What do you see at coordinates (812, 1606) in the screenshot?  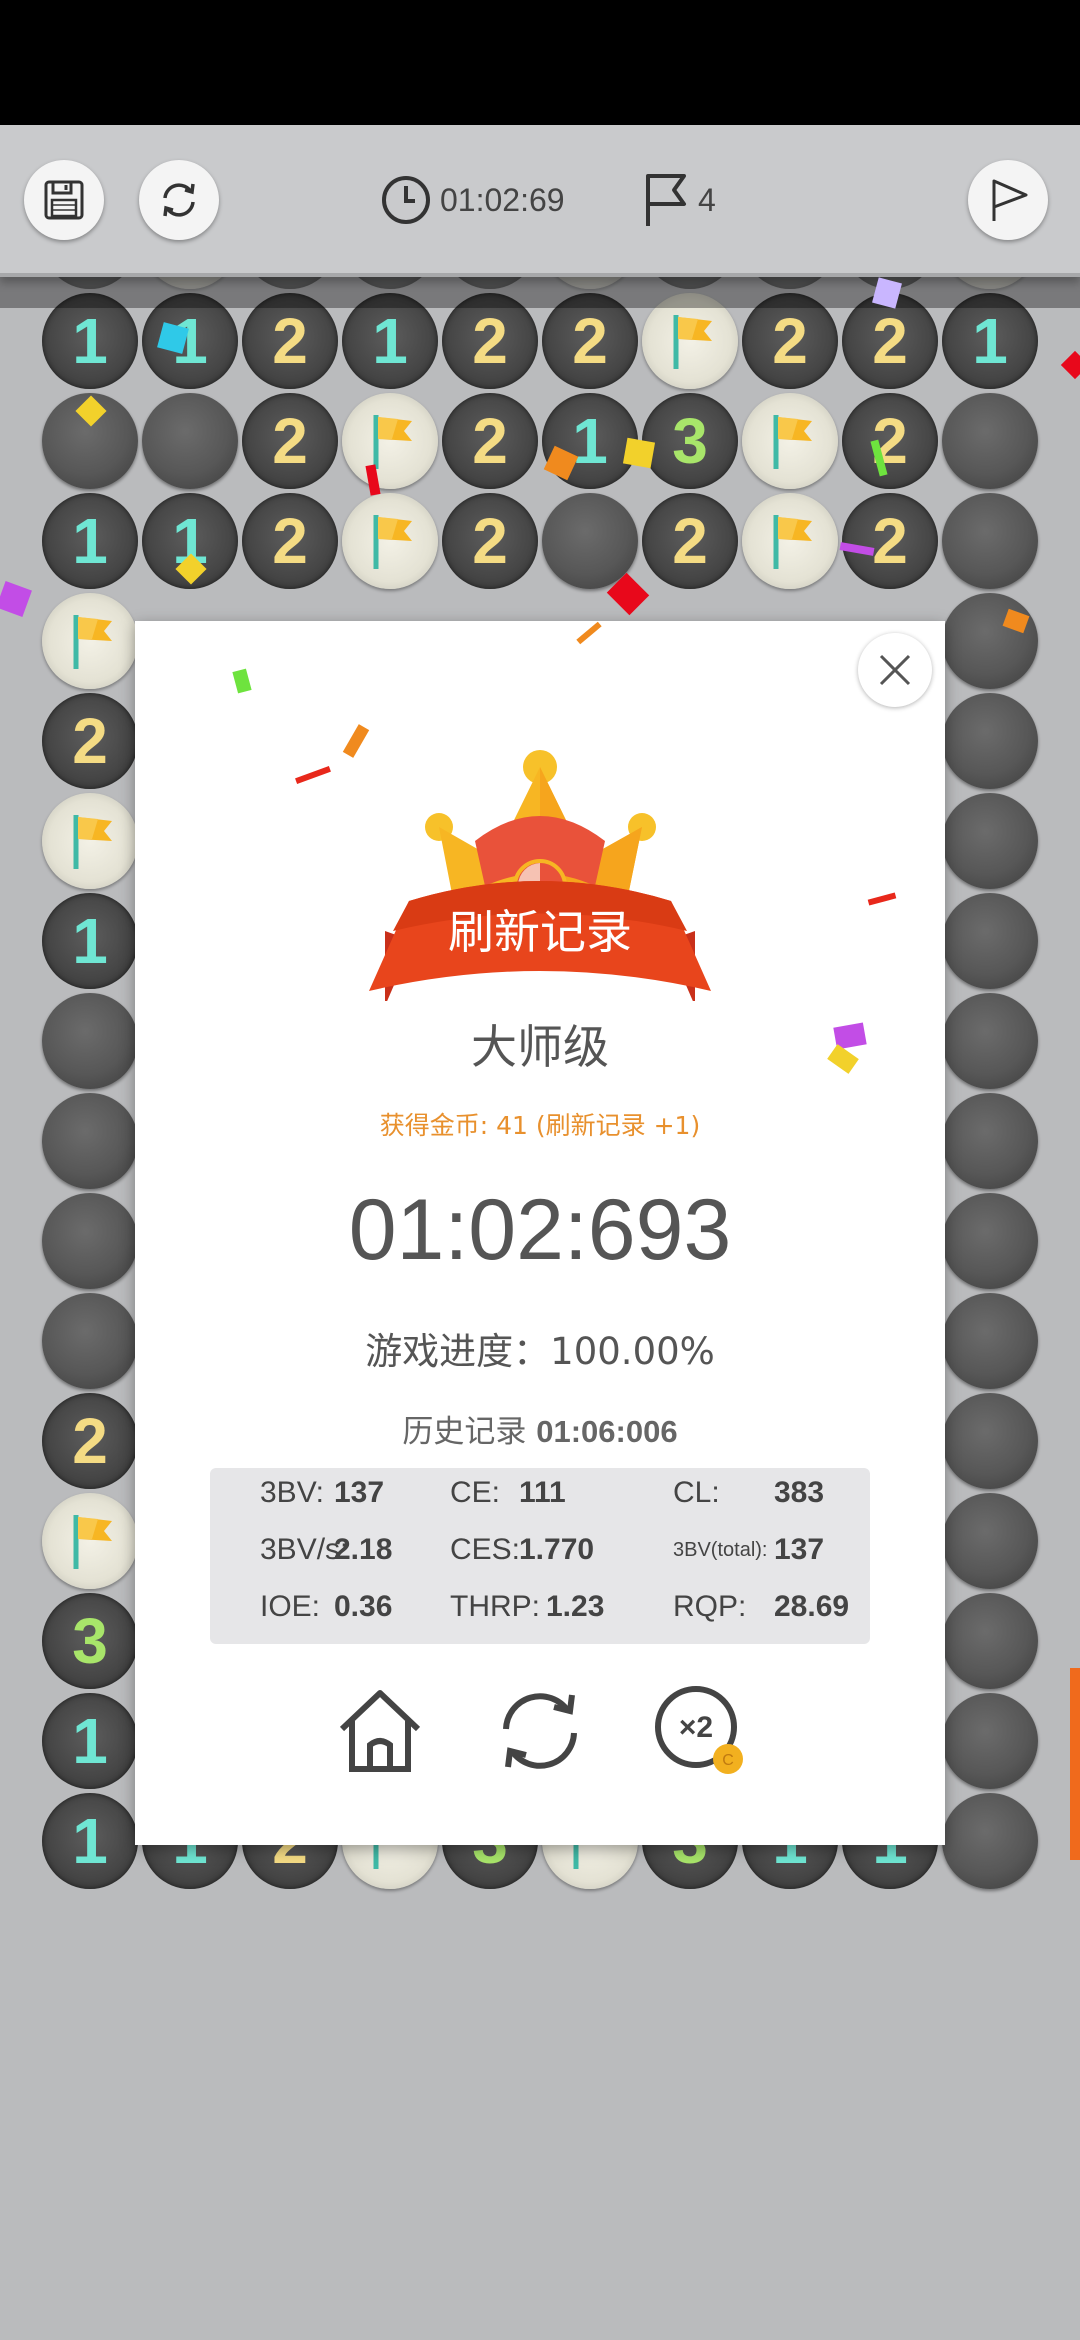 I see `stat-value: 28.69` at bounding box center [812, 1606].